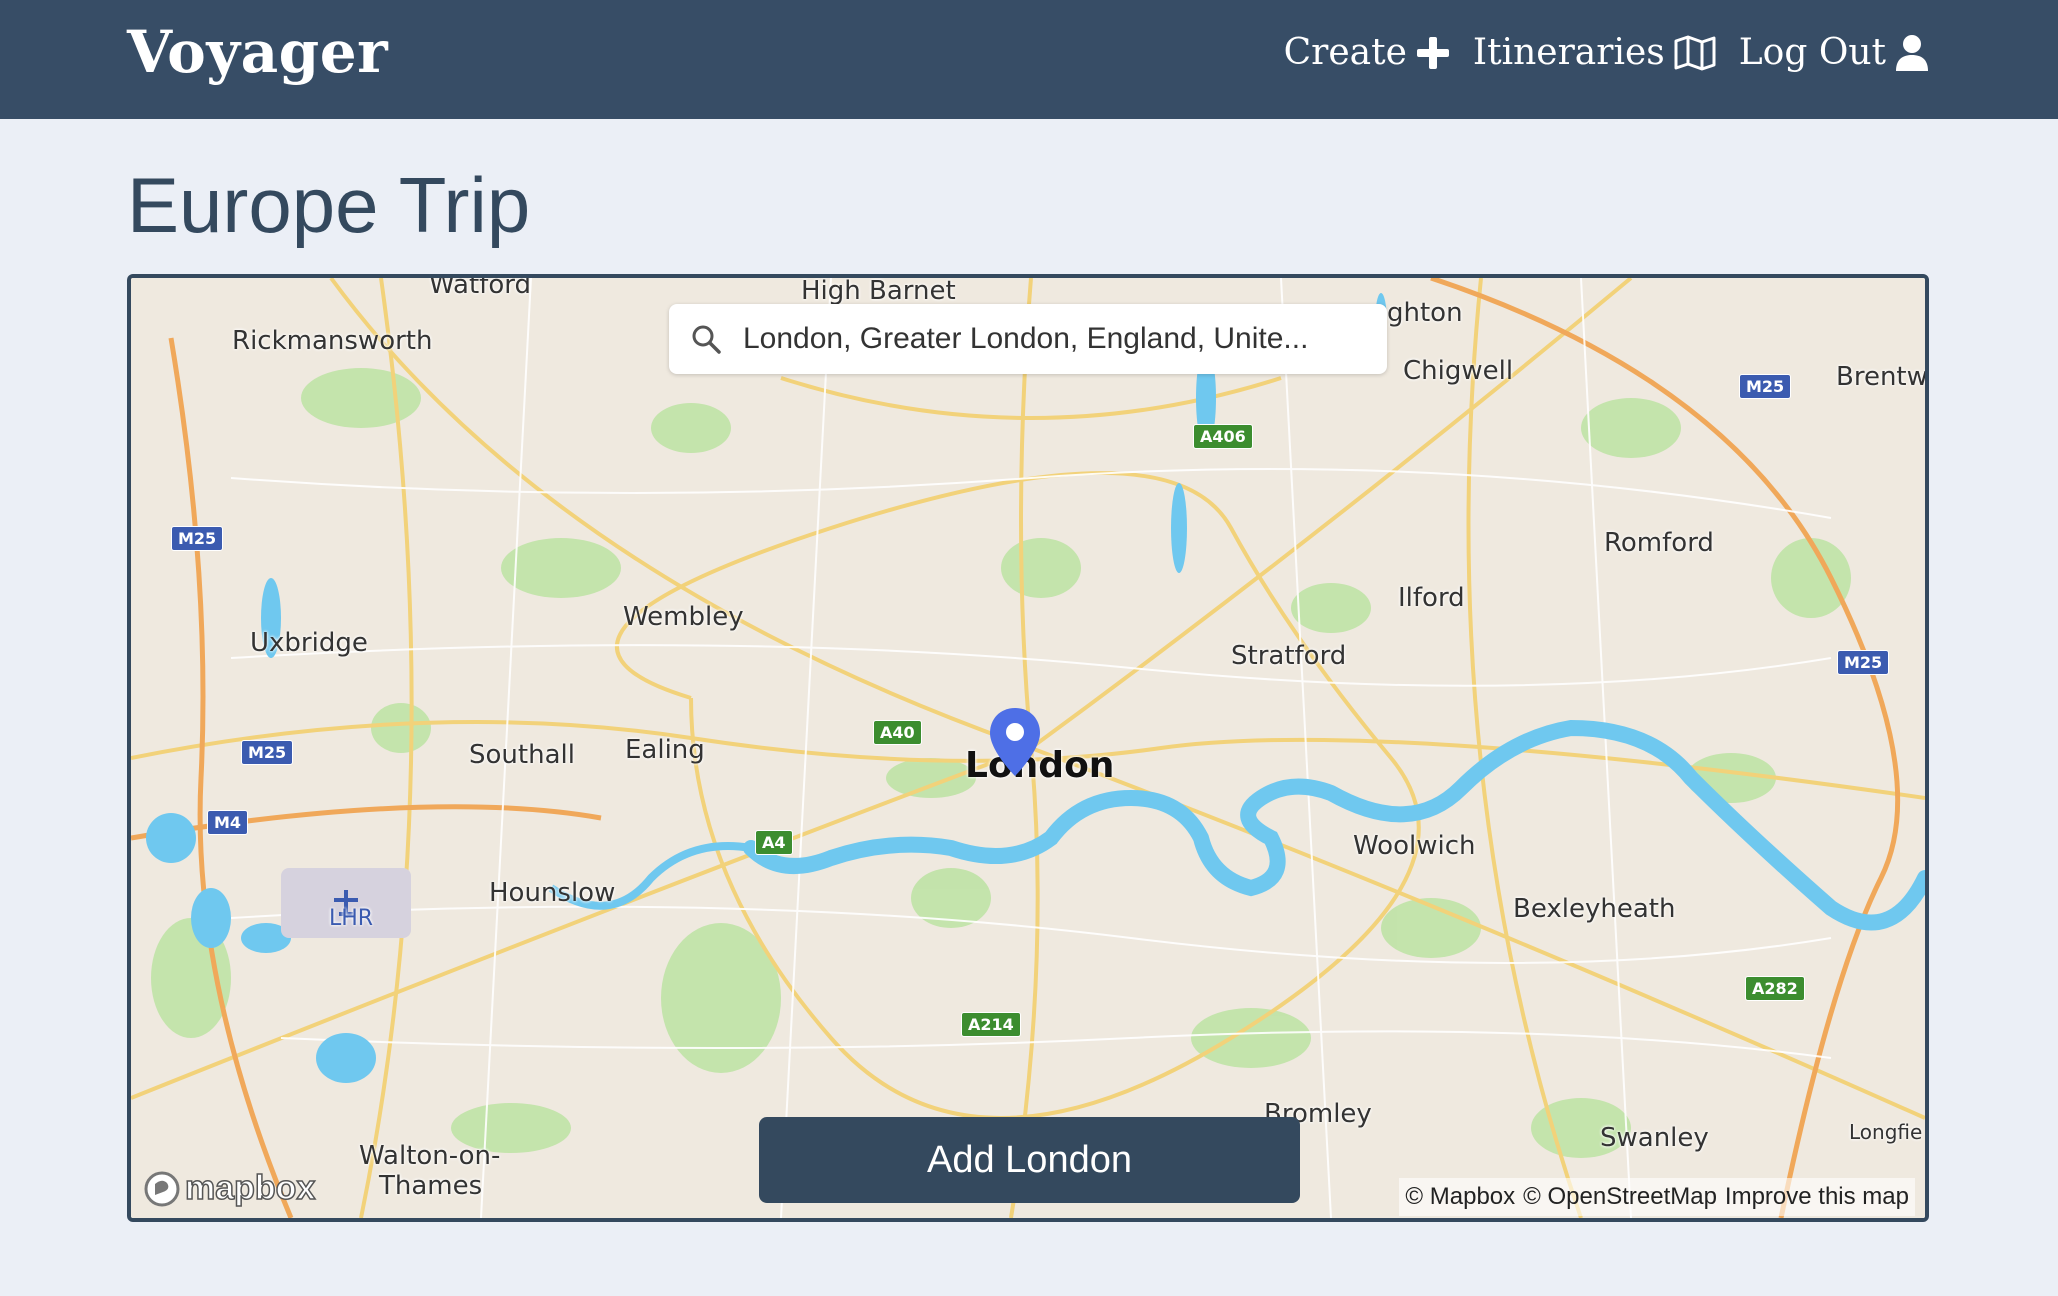  What do you see at coordinates (552, 893) in the screenshot?
I see `map-label-hounslow: Hounslow` at bounding box center [552, 893].